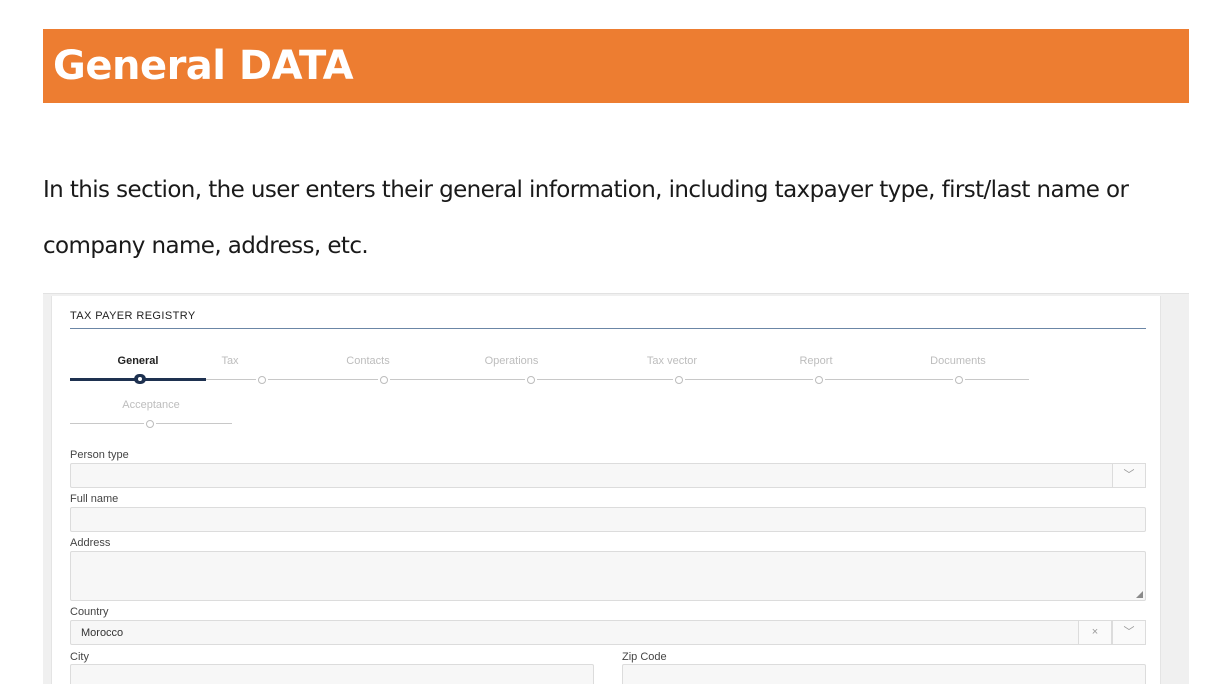 The width and height of the screenshot is (1216, 684). What do you see at coordinates (958, 361) in the screenshot?
I see `step-label: Documents` at bounding box center [958, 361].